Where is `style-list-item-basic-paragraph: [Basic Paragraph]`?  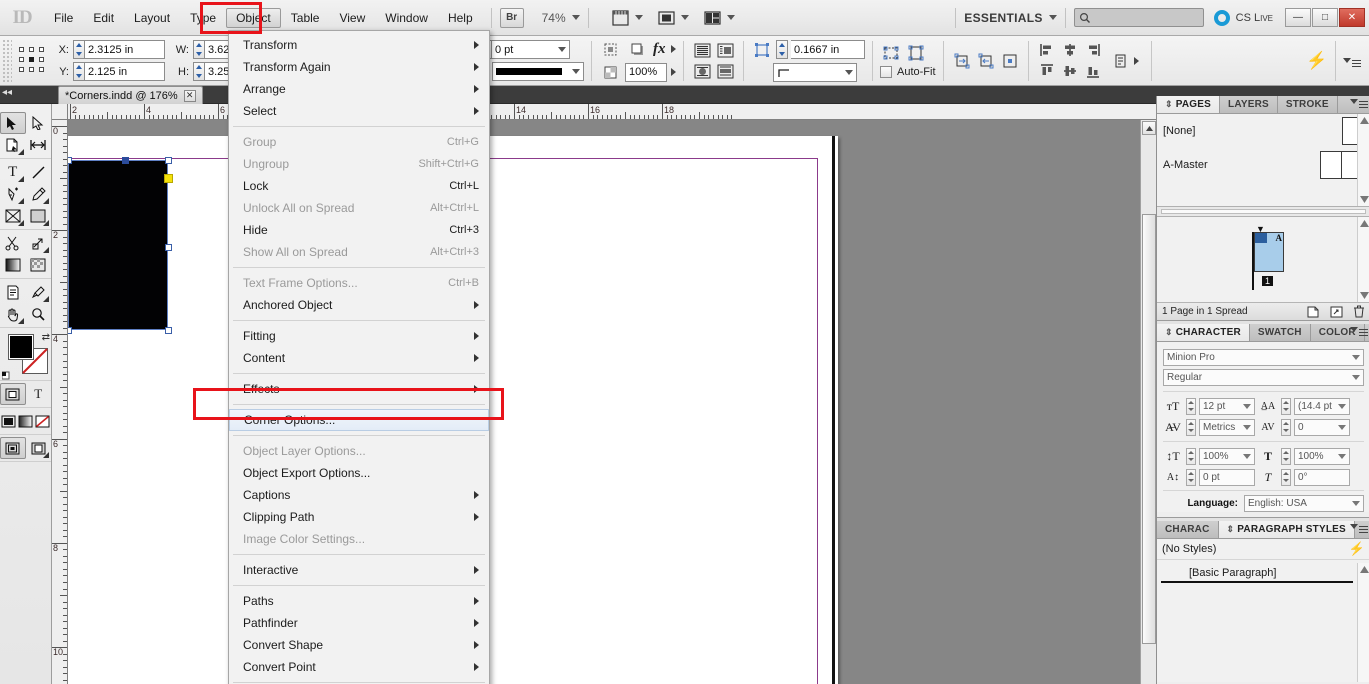 style-list-item-basic-paragraph: [Basic Paragraph] is located at coordinates (1257, 575).